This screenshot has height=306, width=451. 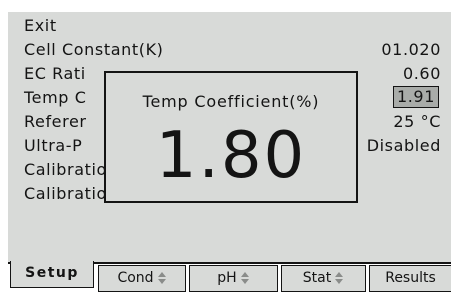 I want to click on menu-item-cell-constant: Cell Constant(K) 01.020, so click(x=232, y=50).